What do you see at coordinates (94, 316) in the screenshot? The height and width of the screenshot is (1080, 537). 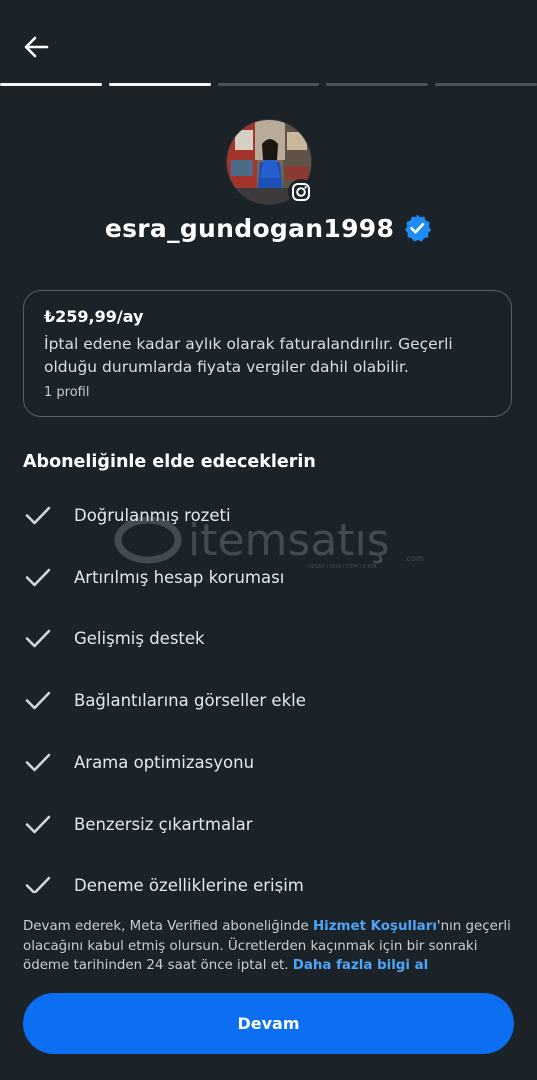 I see `price-label: ₺259,99/ay` at bounding box center [94, 316].